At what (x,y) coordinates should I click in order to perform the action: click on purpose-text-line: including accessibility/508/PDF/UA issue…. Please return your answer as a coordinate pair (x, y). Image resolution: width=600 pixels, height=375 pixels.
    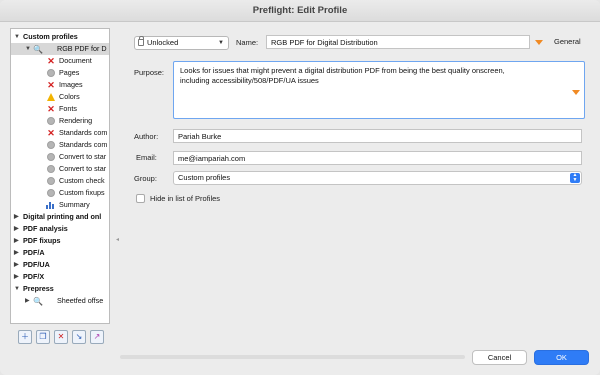
    Looking at the image, I should click on (249, 80).